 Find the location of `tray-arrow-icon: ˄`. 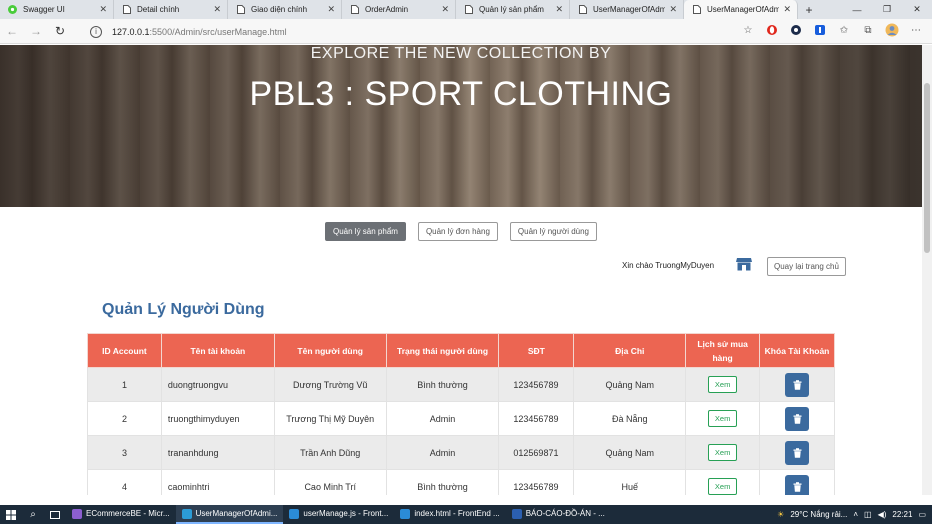

tray-arrow-icon: ˄ is located at coordinates (855, 514).